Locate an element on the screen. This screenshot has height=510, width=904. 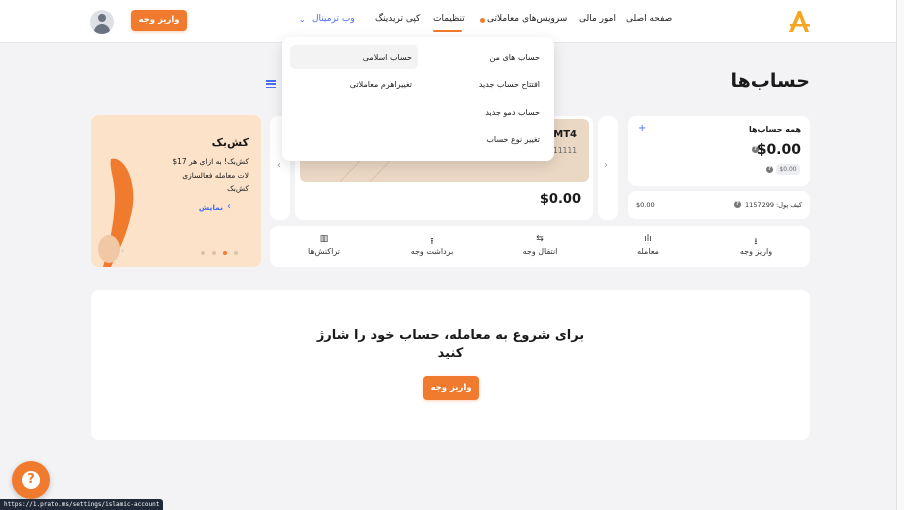
slider-dot-active is located at coordinates (225, 253).